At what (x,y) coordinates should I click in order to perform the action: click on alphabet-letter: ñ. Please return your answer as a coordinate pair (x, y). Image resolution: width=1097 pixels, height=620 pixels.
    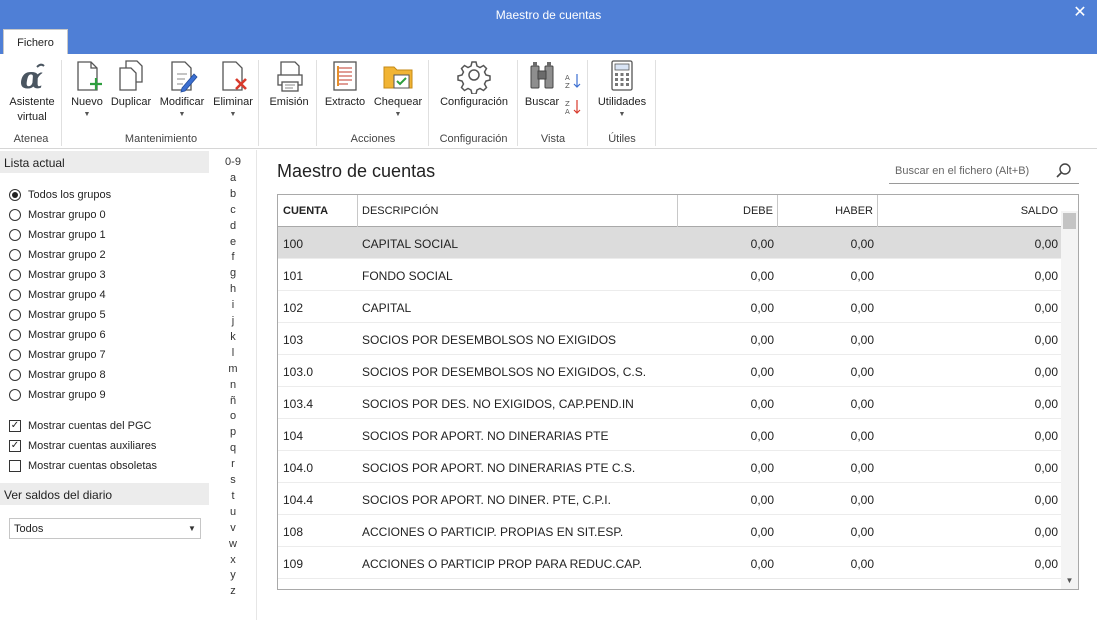
    Looking at the image, I should click on (233, 401).